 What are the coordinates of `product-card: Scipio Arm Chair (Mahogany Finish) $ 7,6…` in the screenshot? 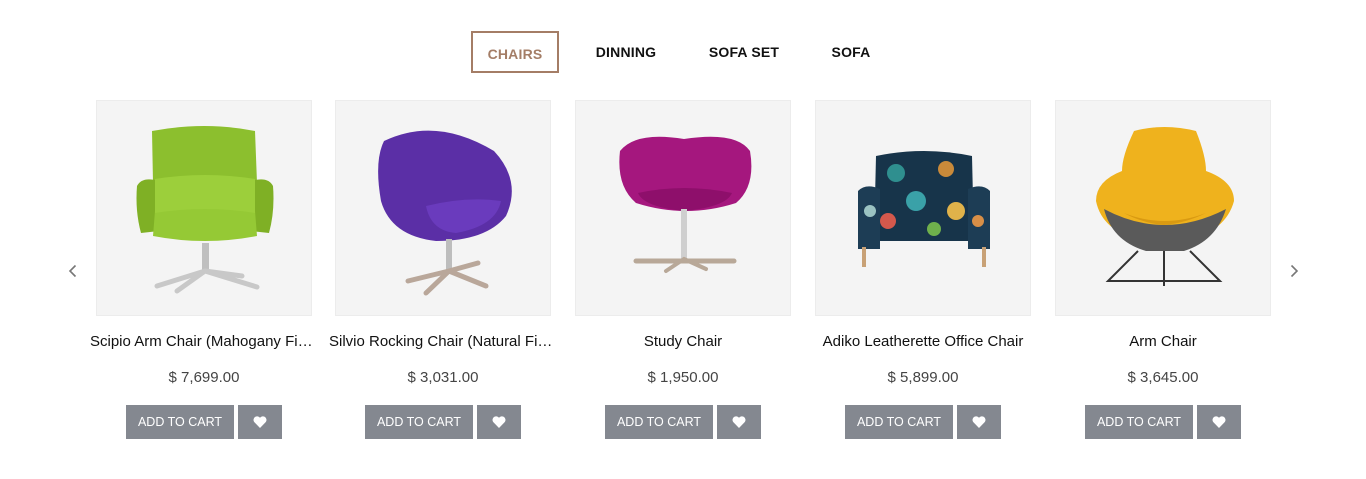 It's located at (204, 270).